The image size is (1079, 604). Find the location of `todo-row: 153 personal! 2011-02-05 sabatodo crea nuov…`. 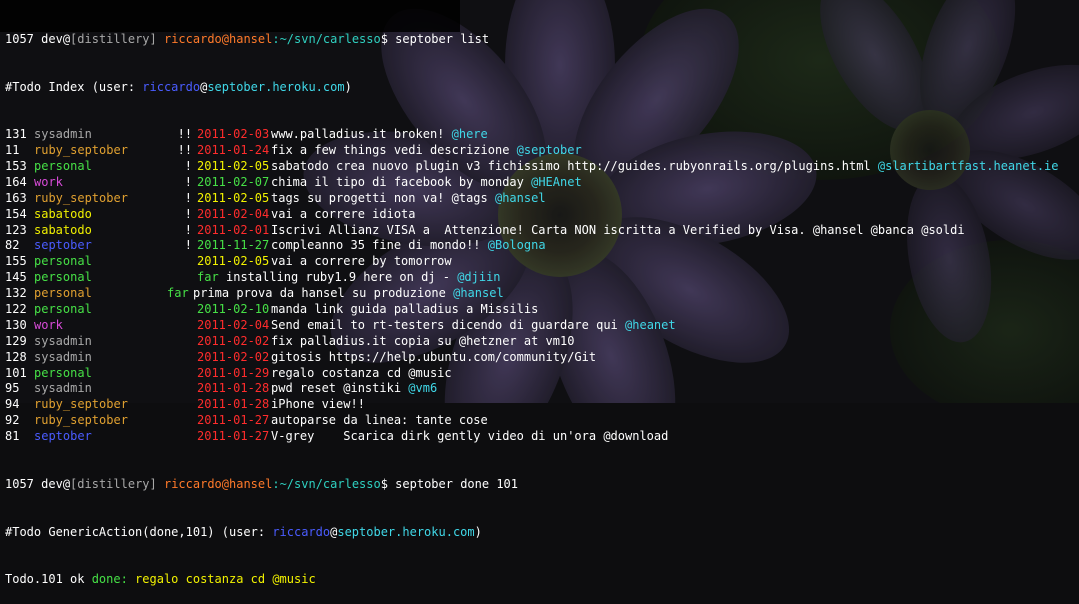

todo-row: 153 personal! 2011-02-05 sabatodo crea nuov… is located at coordinates (542, 167).